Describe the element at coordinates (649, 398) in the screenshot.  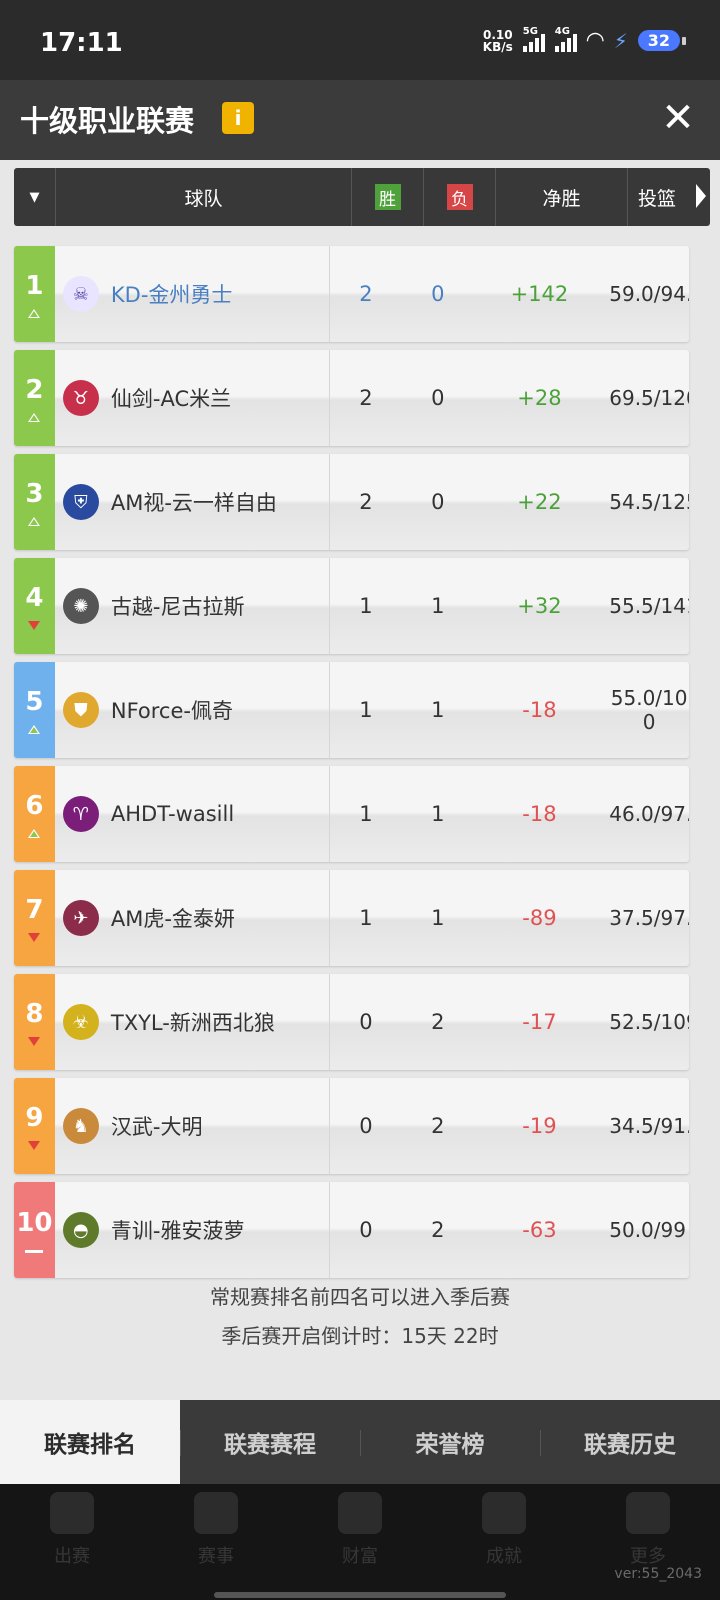
I see `shooting-value: 69.5/120` at that location.